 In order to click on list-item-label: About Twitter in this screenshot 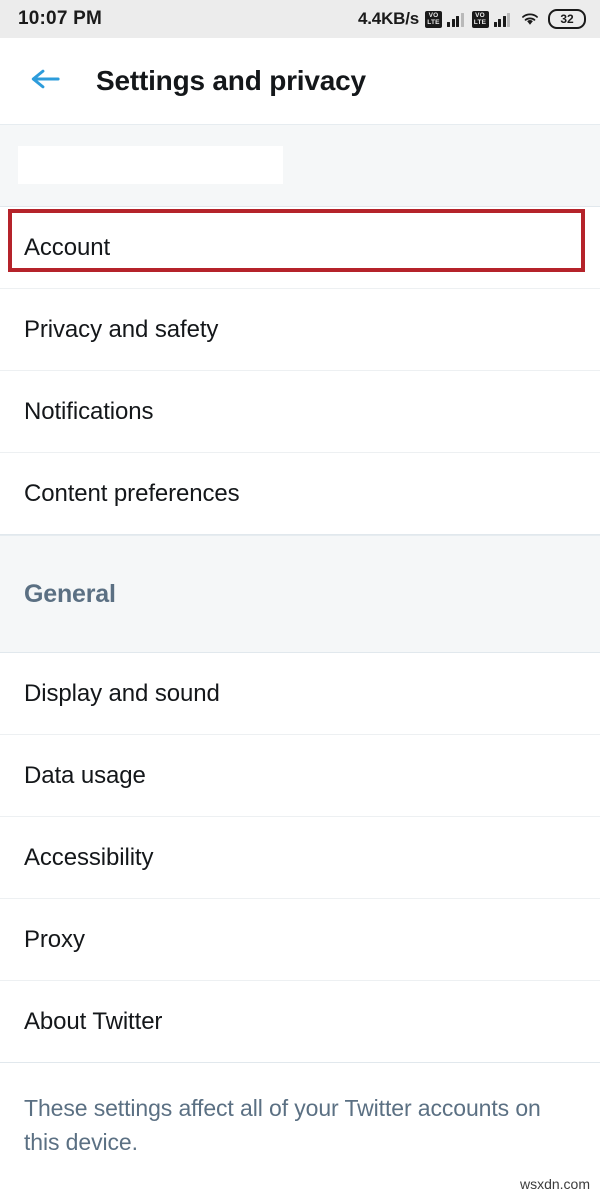, I will do `click(93, 1021)`.